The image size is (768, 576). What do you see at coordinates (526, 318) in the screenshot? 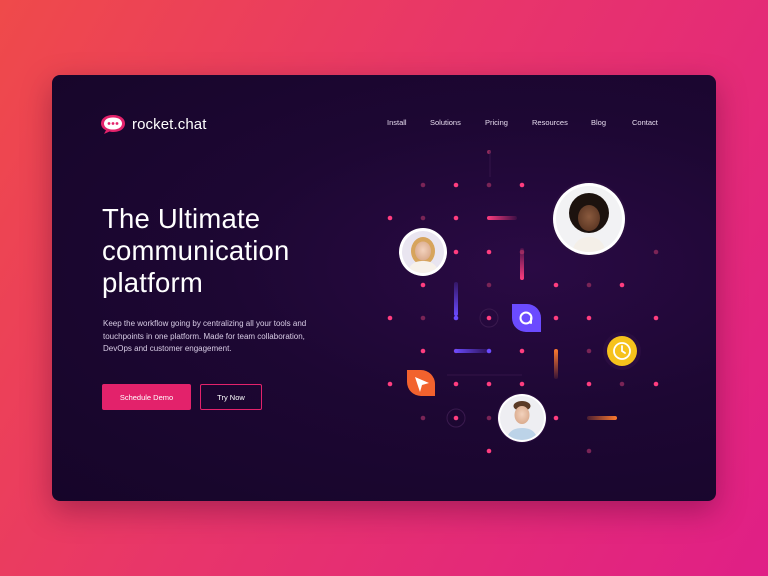
I see `chat-bubble-icon` at bounding box center [526, 318].